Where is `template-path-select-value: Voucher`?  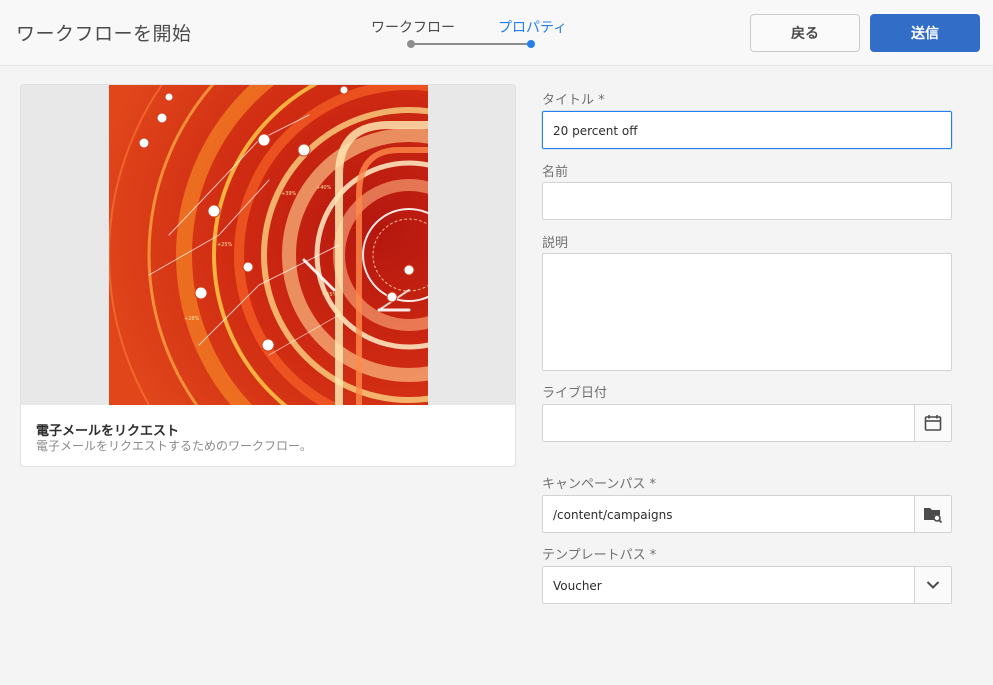
template-path-select-value: Voucher is located at coordinates (577, 586).